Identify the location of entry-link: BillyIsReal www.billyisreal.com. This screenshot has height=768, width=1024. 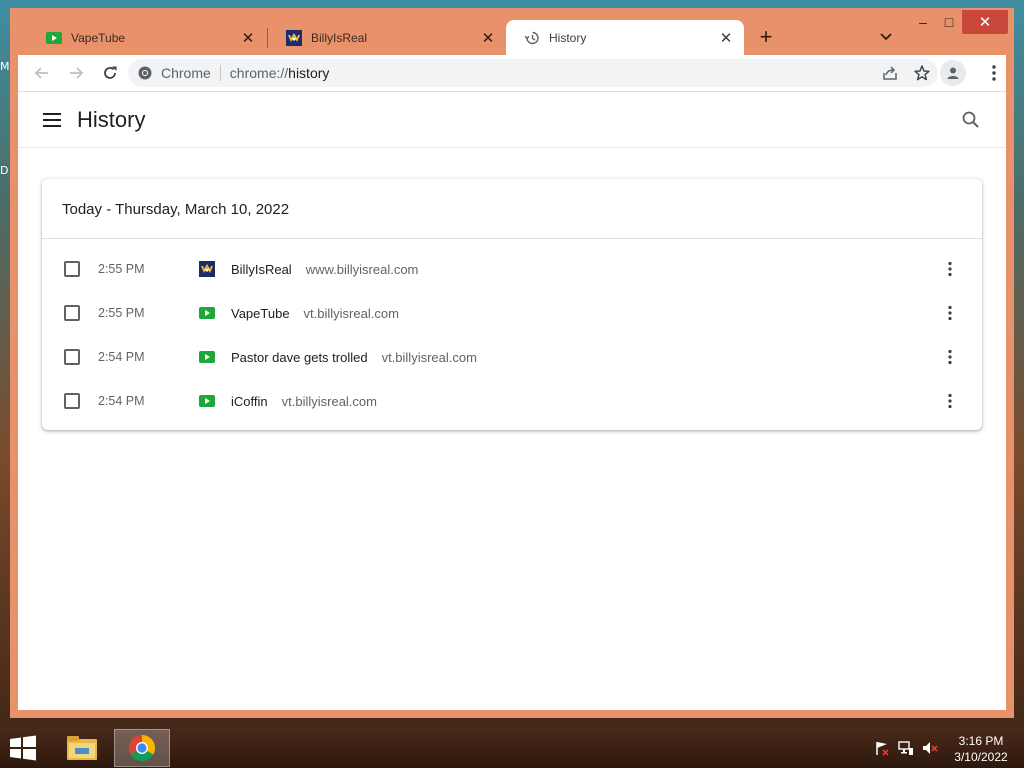
(324, 269).